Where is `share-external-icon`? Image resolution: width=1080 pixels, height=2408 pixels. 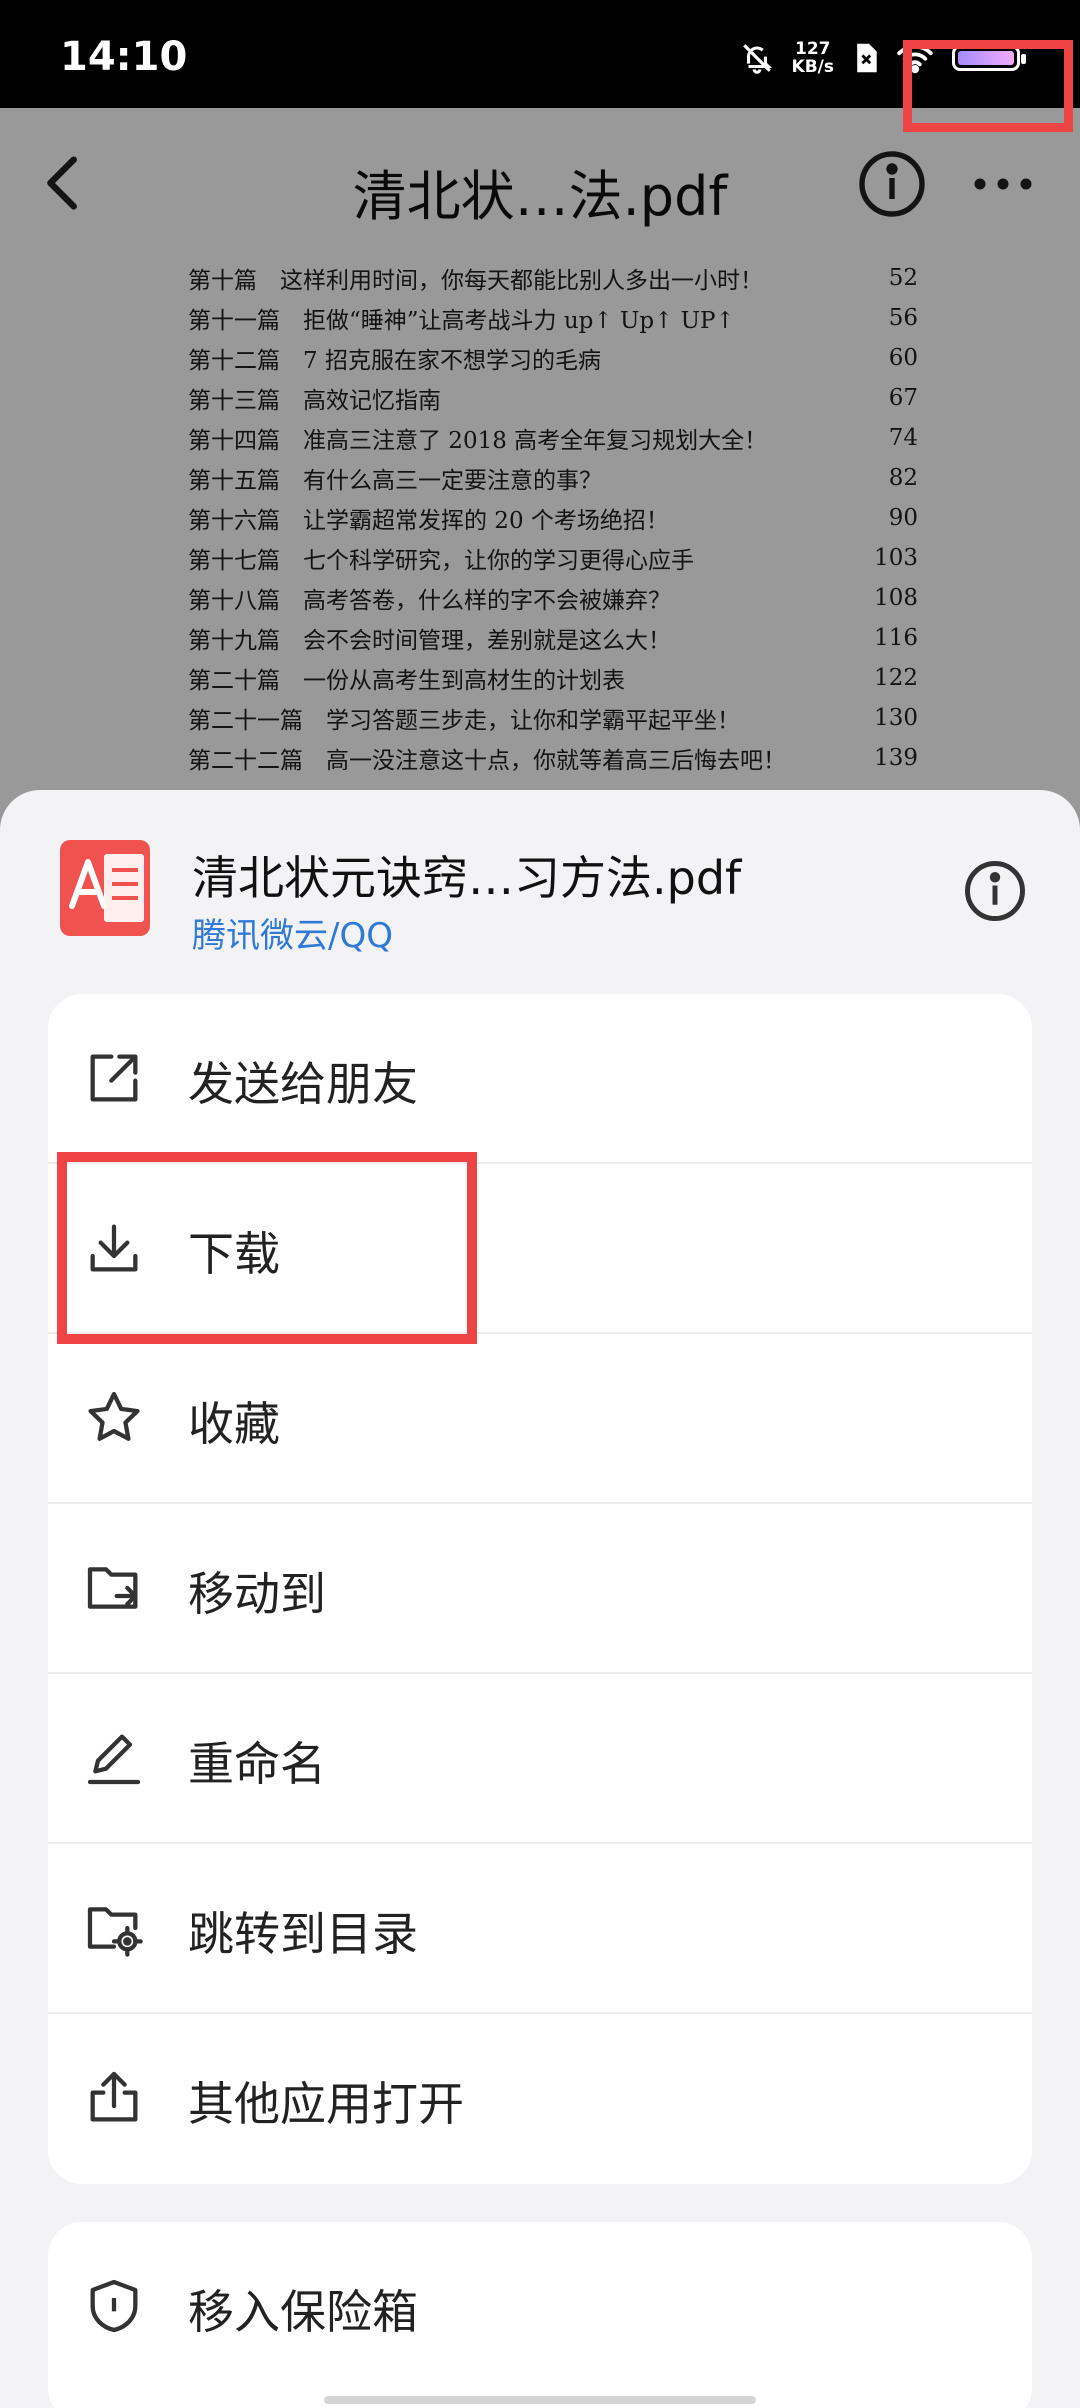 share-external-icon is located at coordinates (114, 1078).